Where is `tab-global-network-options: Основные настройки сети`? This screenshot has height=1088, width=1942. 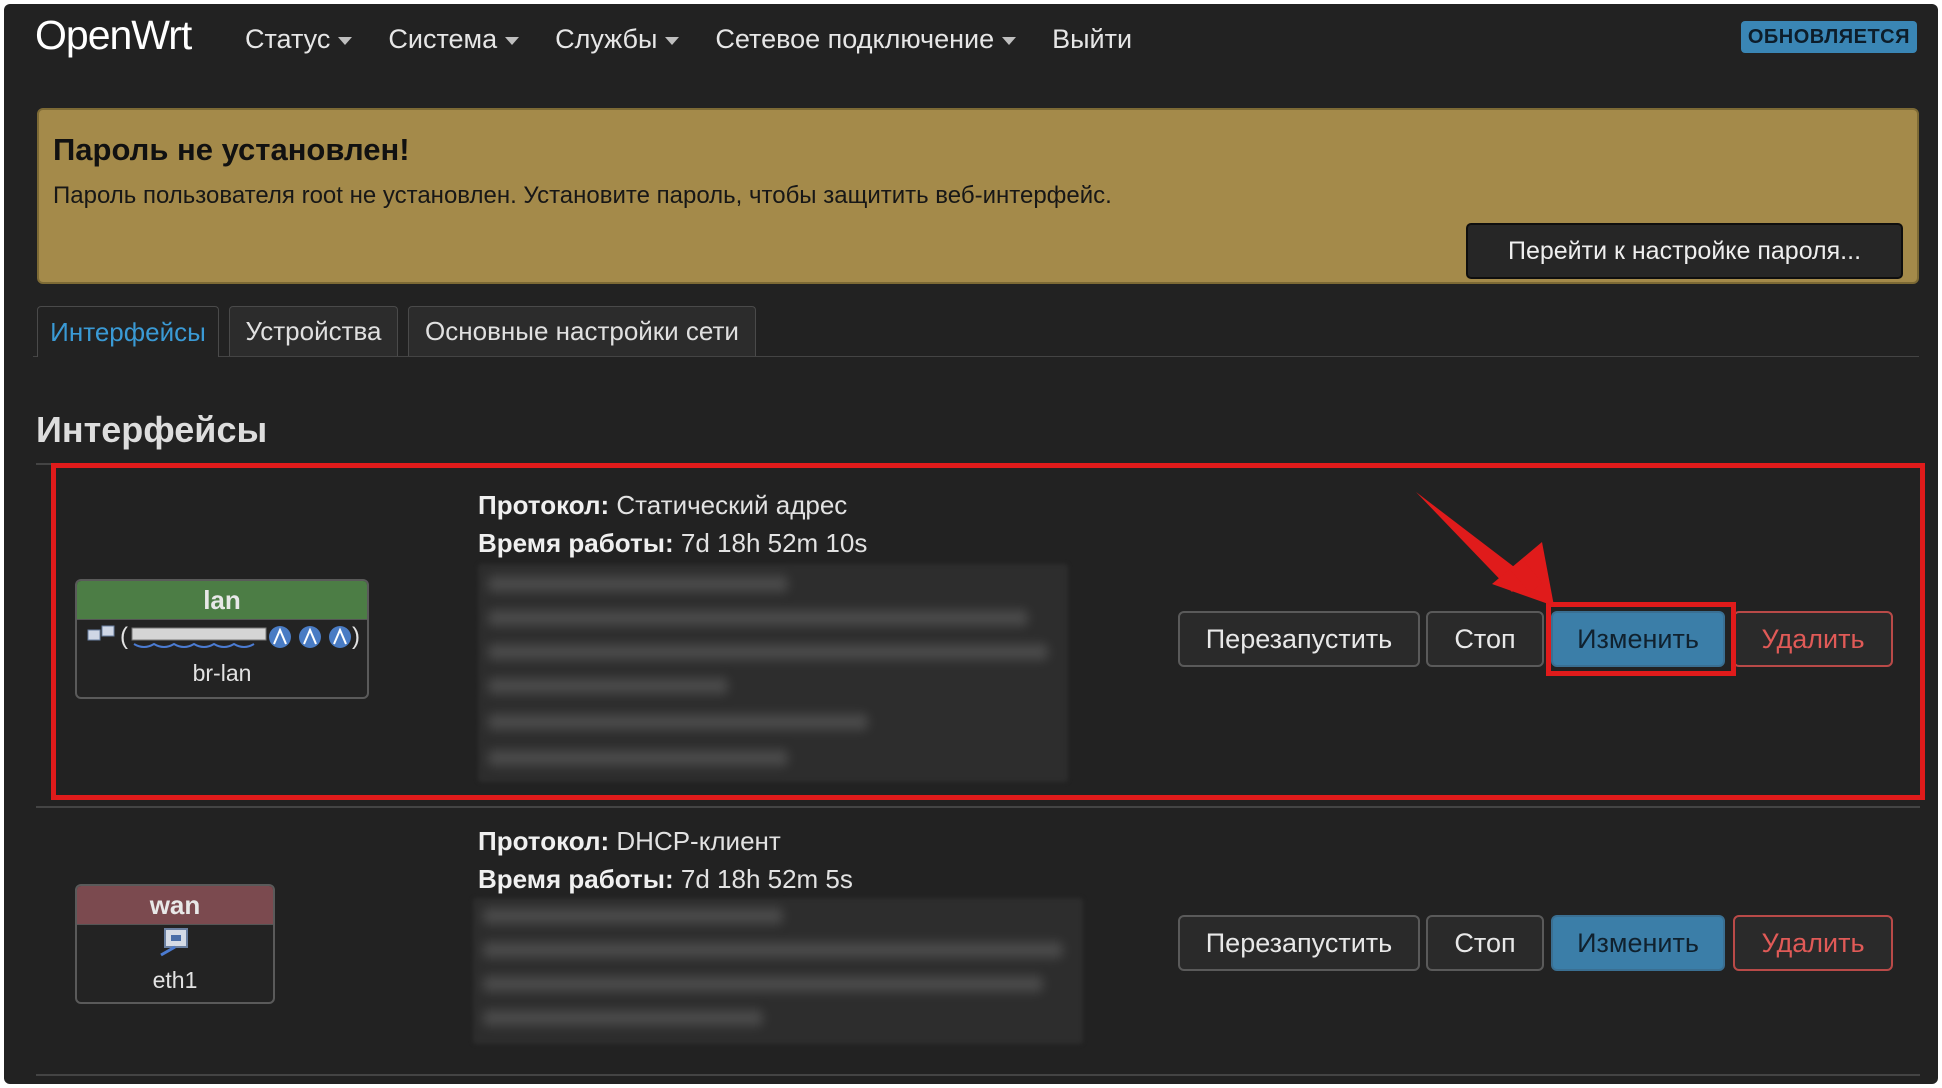 tab-global-network-options: Основные настройки сети is located at coordinates (582, 331).